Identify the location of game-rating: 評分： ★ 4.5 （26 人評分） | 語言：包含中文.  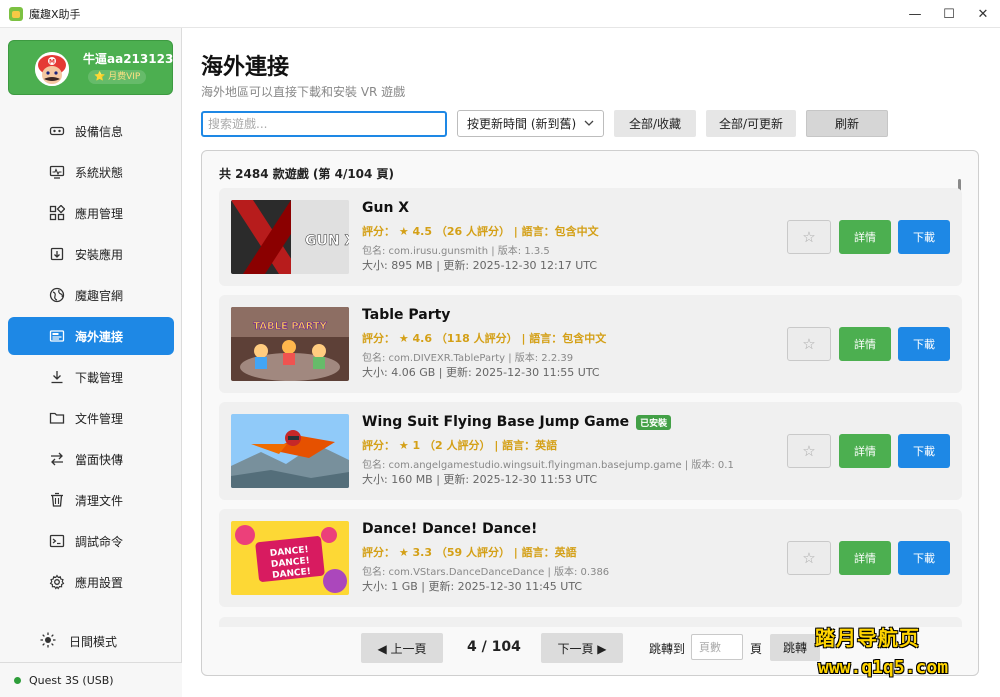
(480, 231).